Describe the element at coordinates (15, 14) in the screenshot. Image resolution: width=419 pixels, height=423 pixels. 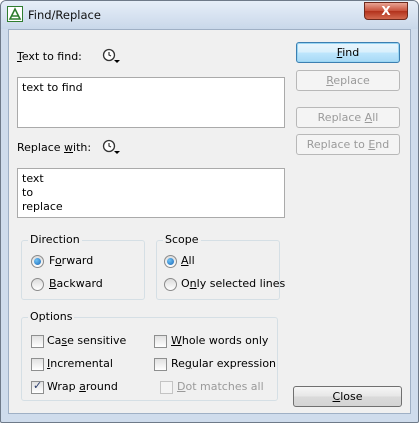
I see `find-replace-app-icon` at that location.